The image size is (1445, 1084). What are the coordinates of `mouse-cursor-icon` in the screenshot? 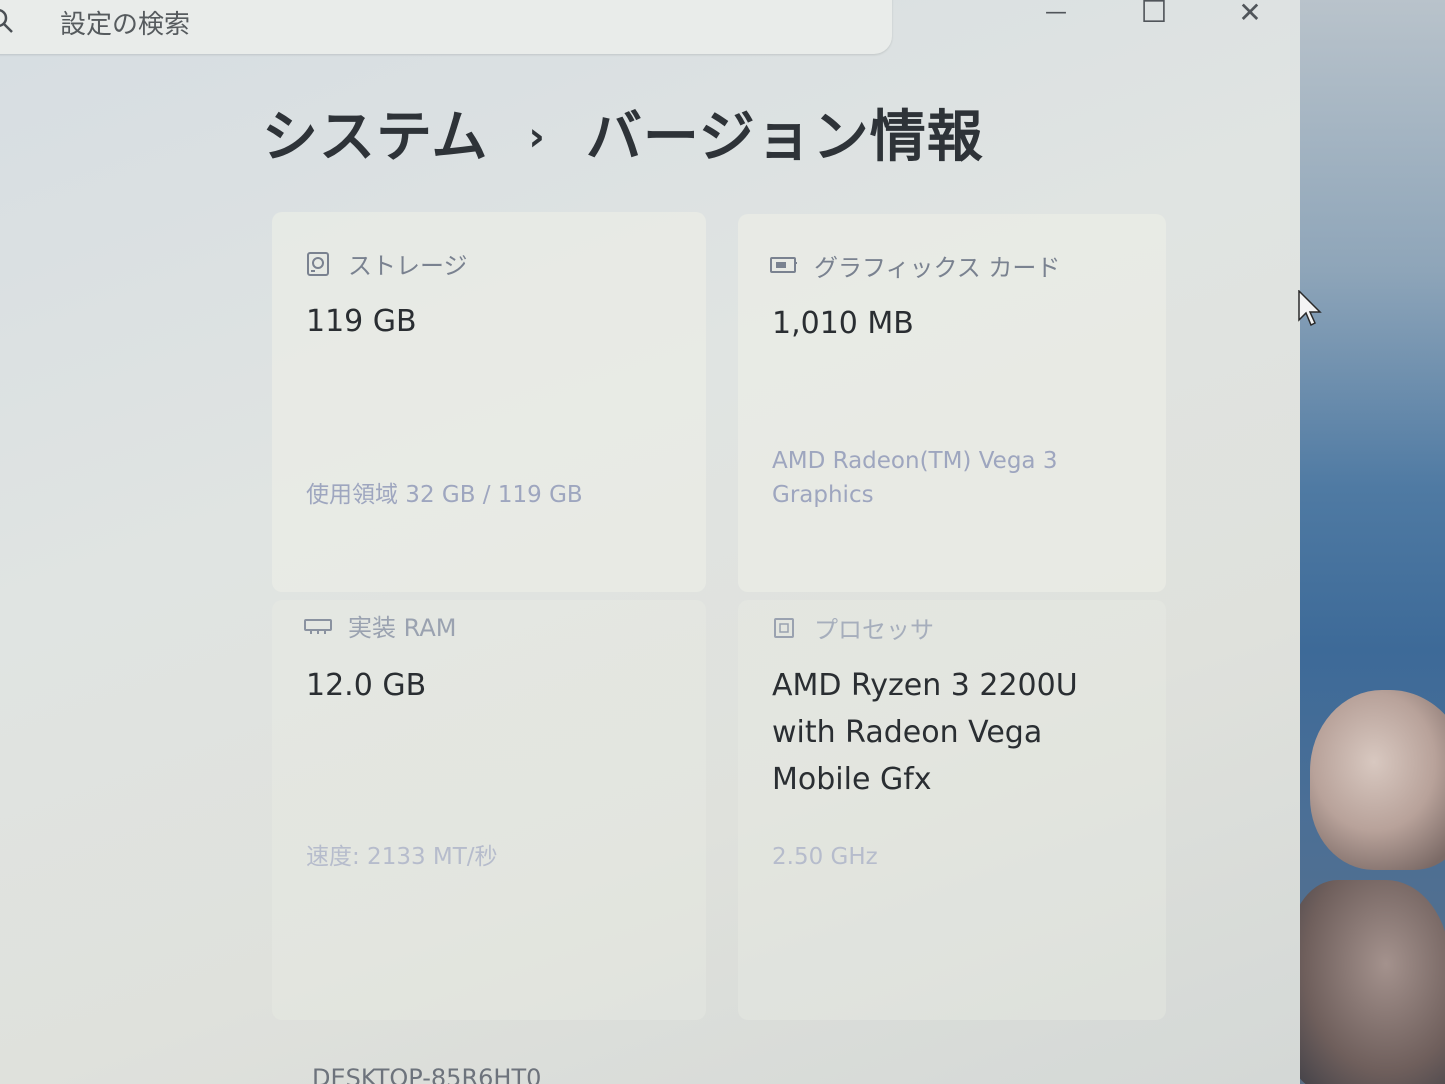 It's located at (1311, 309).